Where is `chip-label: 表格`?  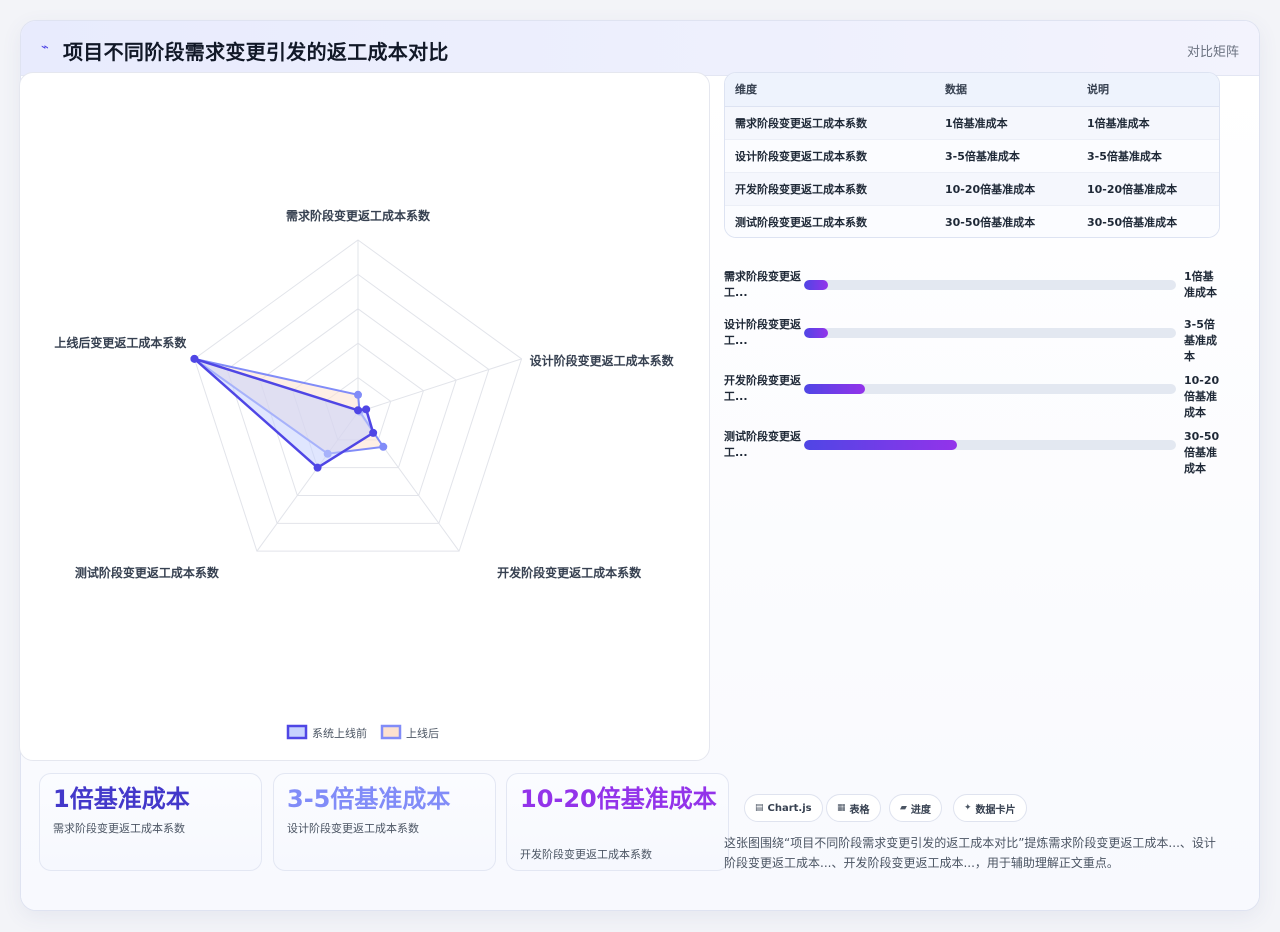 chip-label: 表格 is located at coordinates (859, 810).